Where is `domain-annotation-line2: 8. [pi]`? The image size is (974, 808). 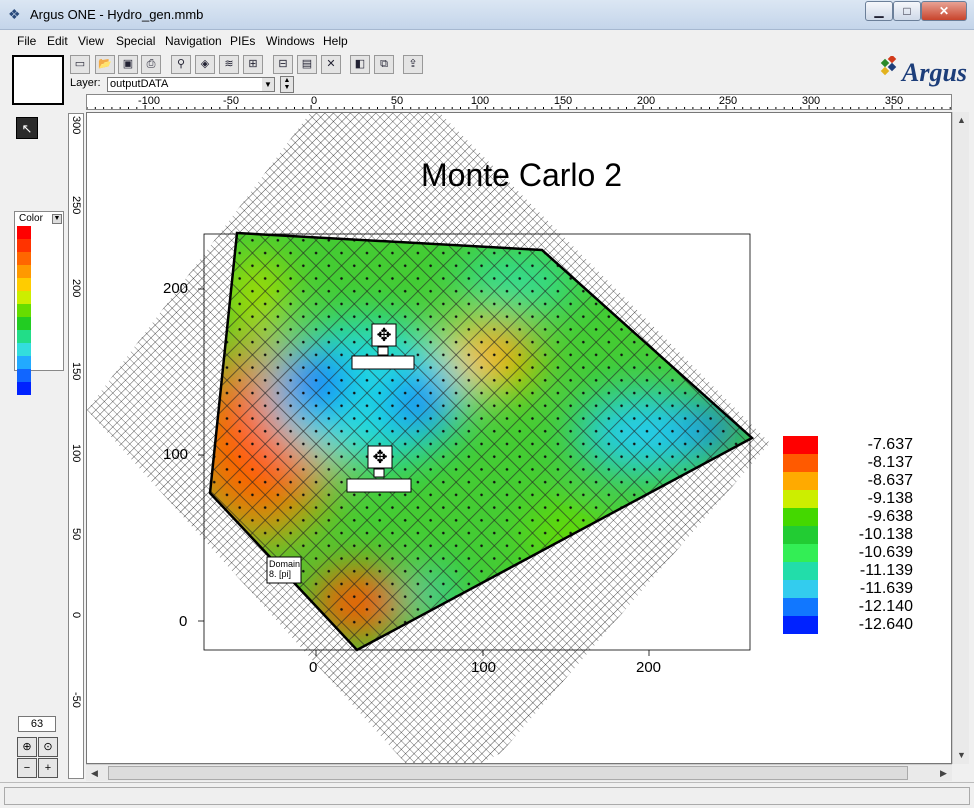
domain-annotation-line2: 8. [pi] is located at coordinates (280, 574).